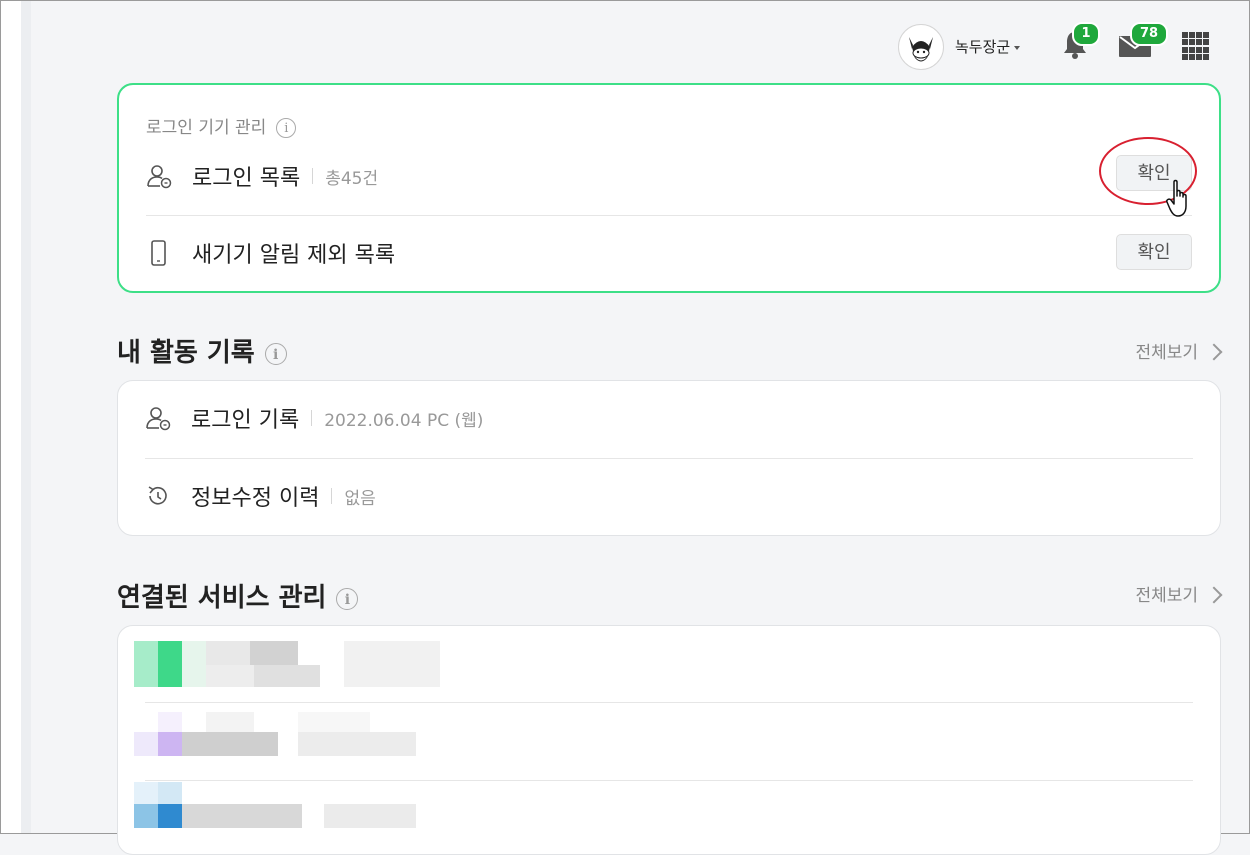 The width and height of the screenshot is (1250, 855). What do you see at coordinates (352, 178) in the screenshot?
I see `login-count: 총45건` at bounding box center [352, 178].